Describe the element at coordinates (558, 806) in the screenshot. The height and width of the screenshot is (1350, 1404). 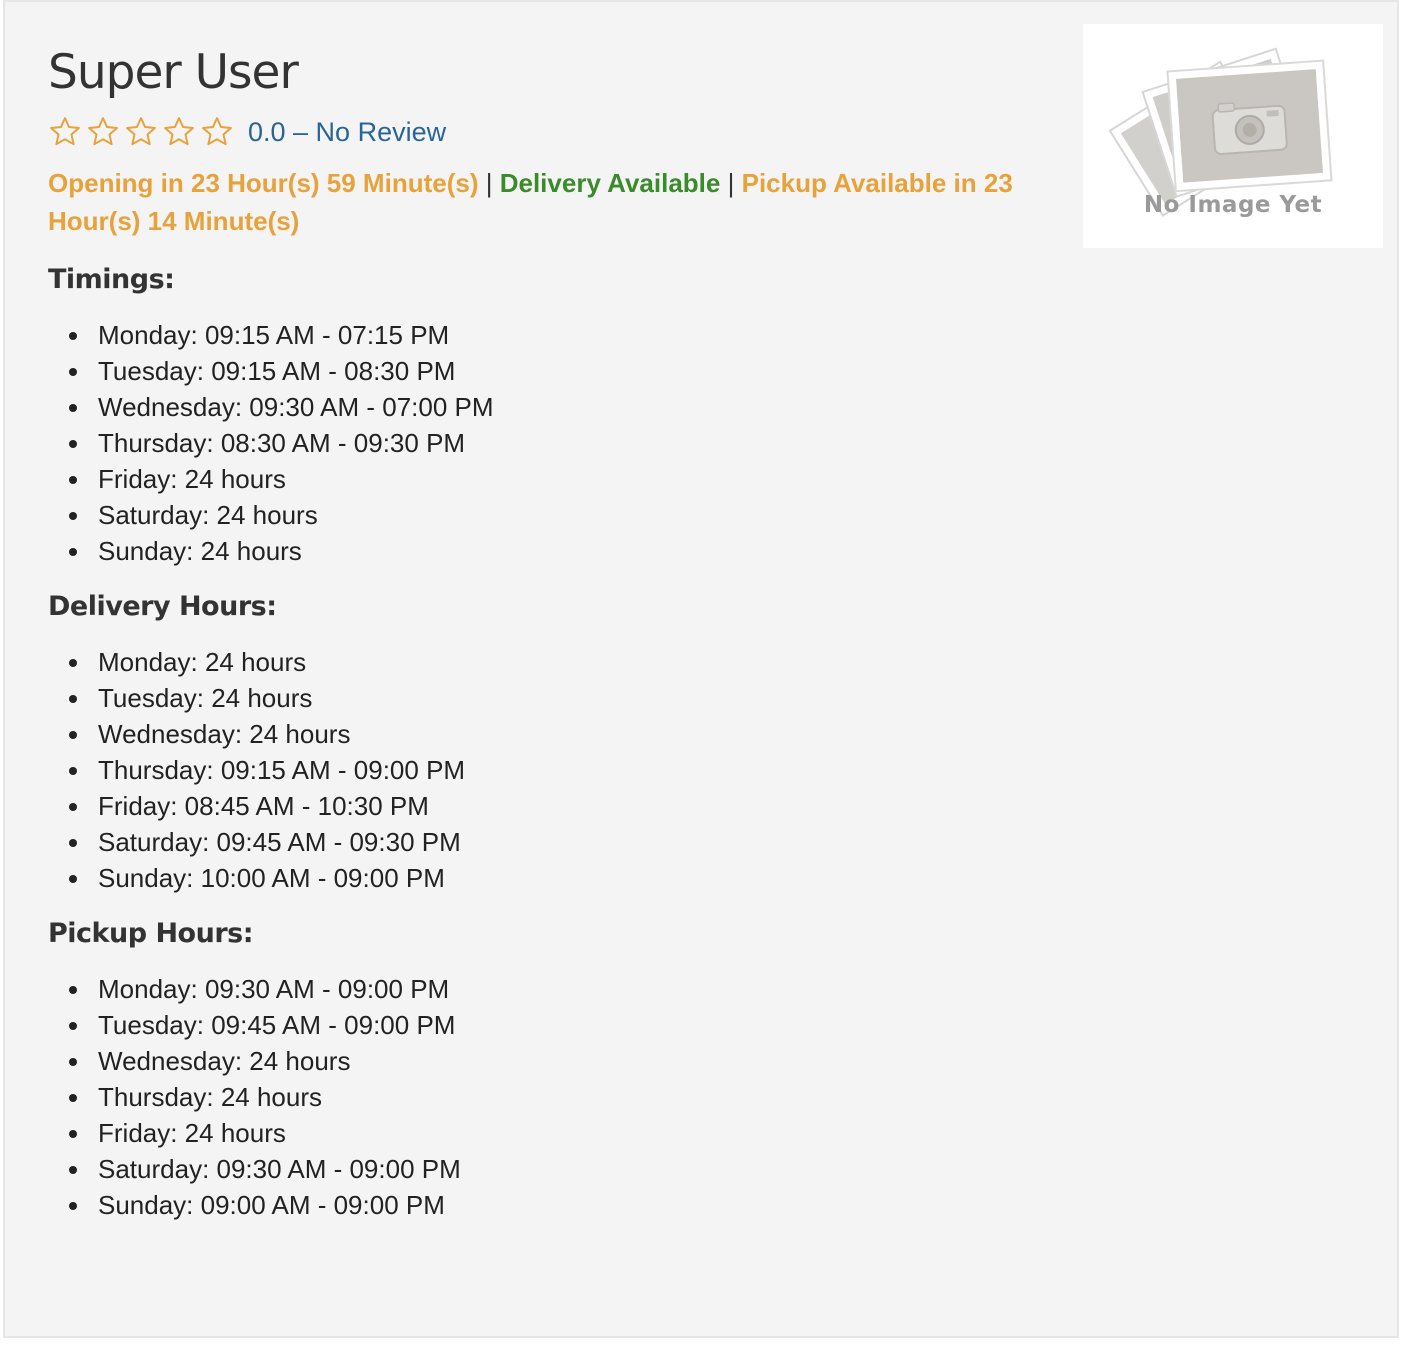
I see `list-item: Friday: 08:45 AM - 10:30 PM` at that location.